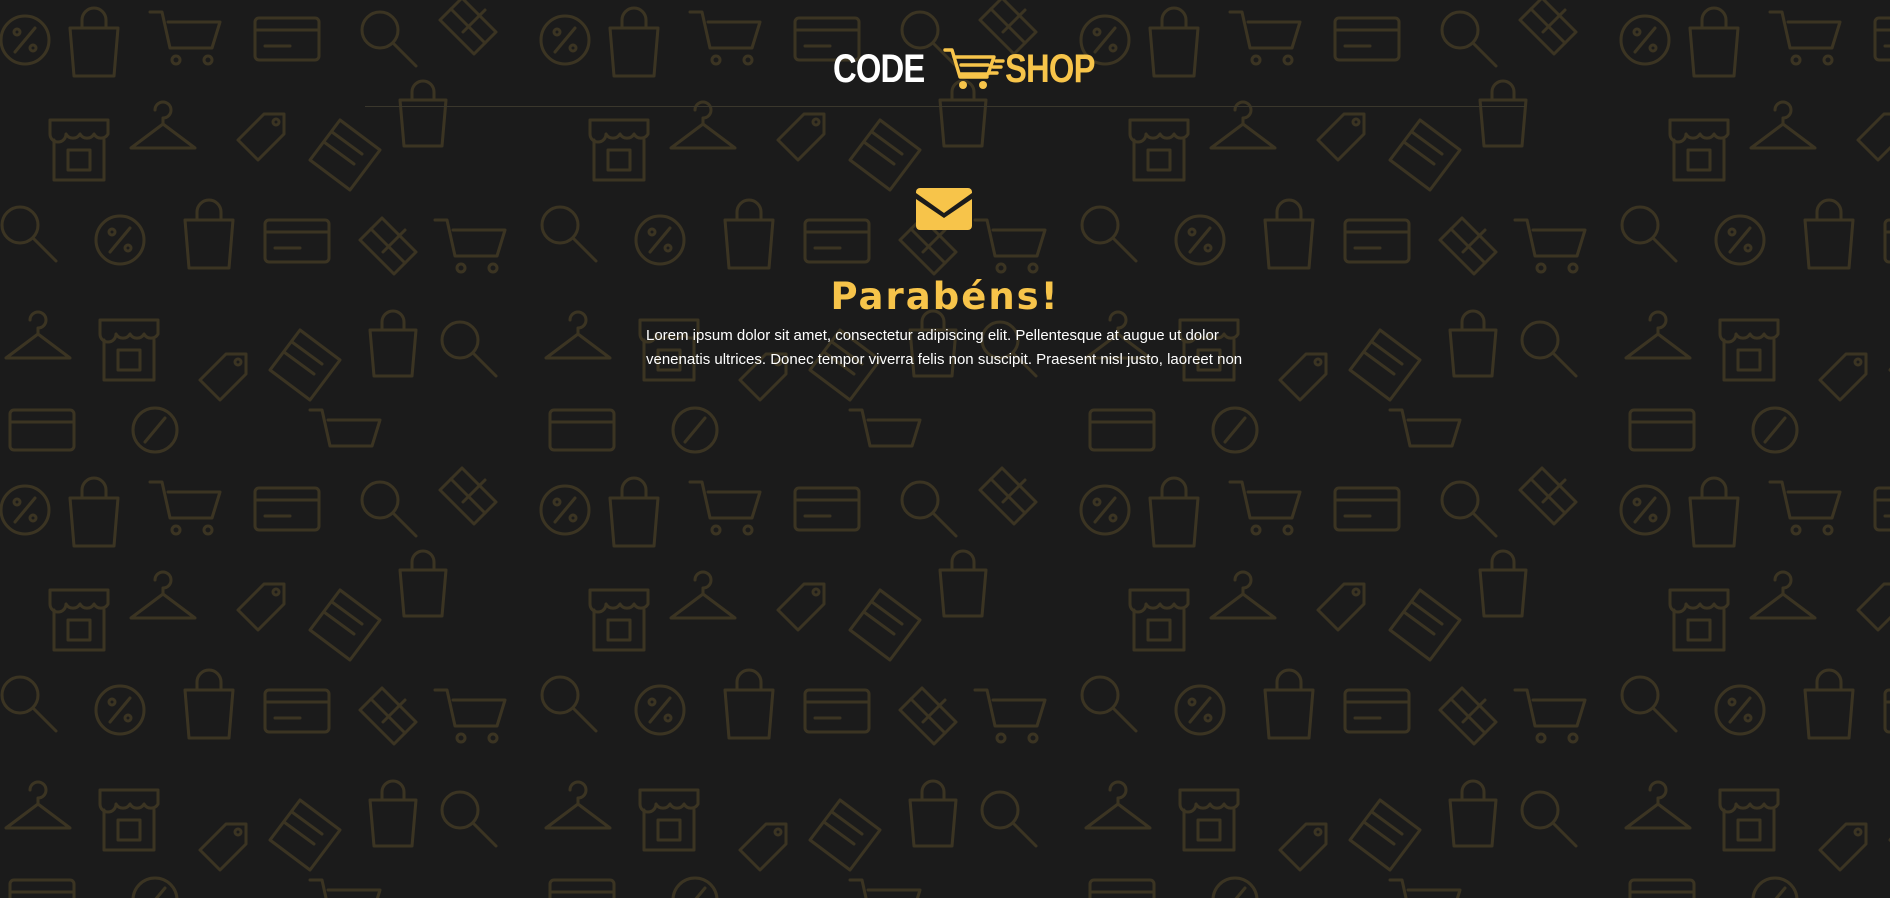  Describe the element at coordinates (1049, 69) in the screenshot. I see `logo-word-shop: SHOP` at that location.